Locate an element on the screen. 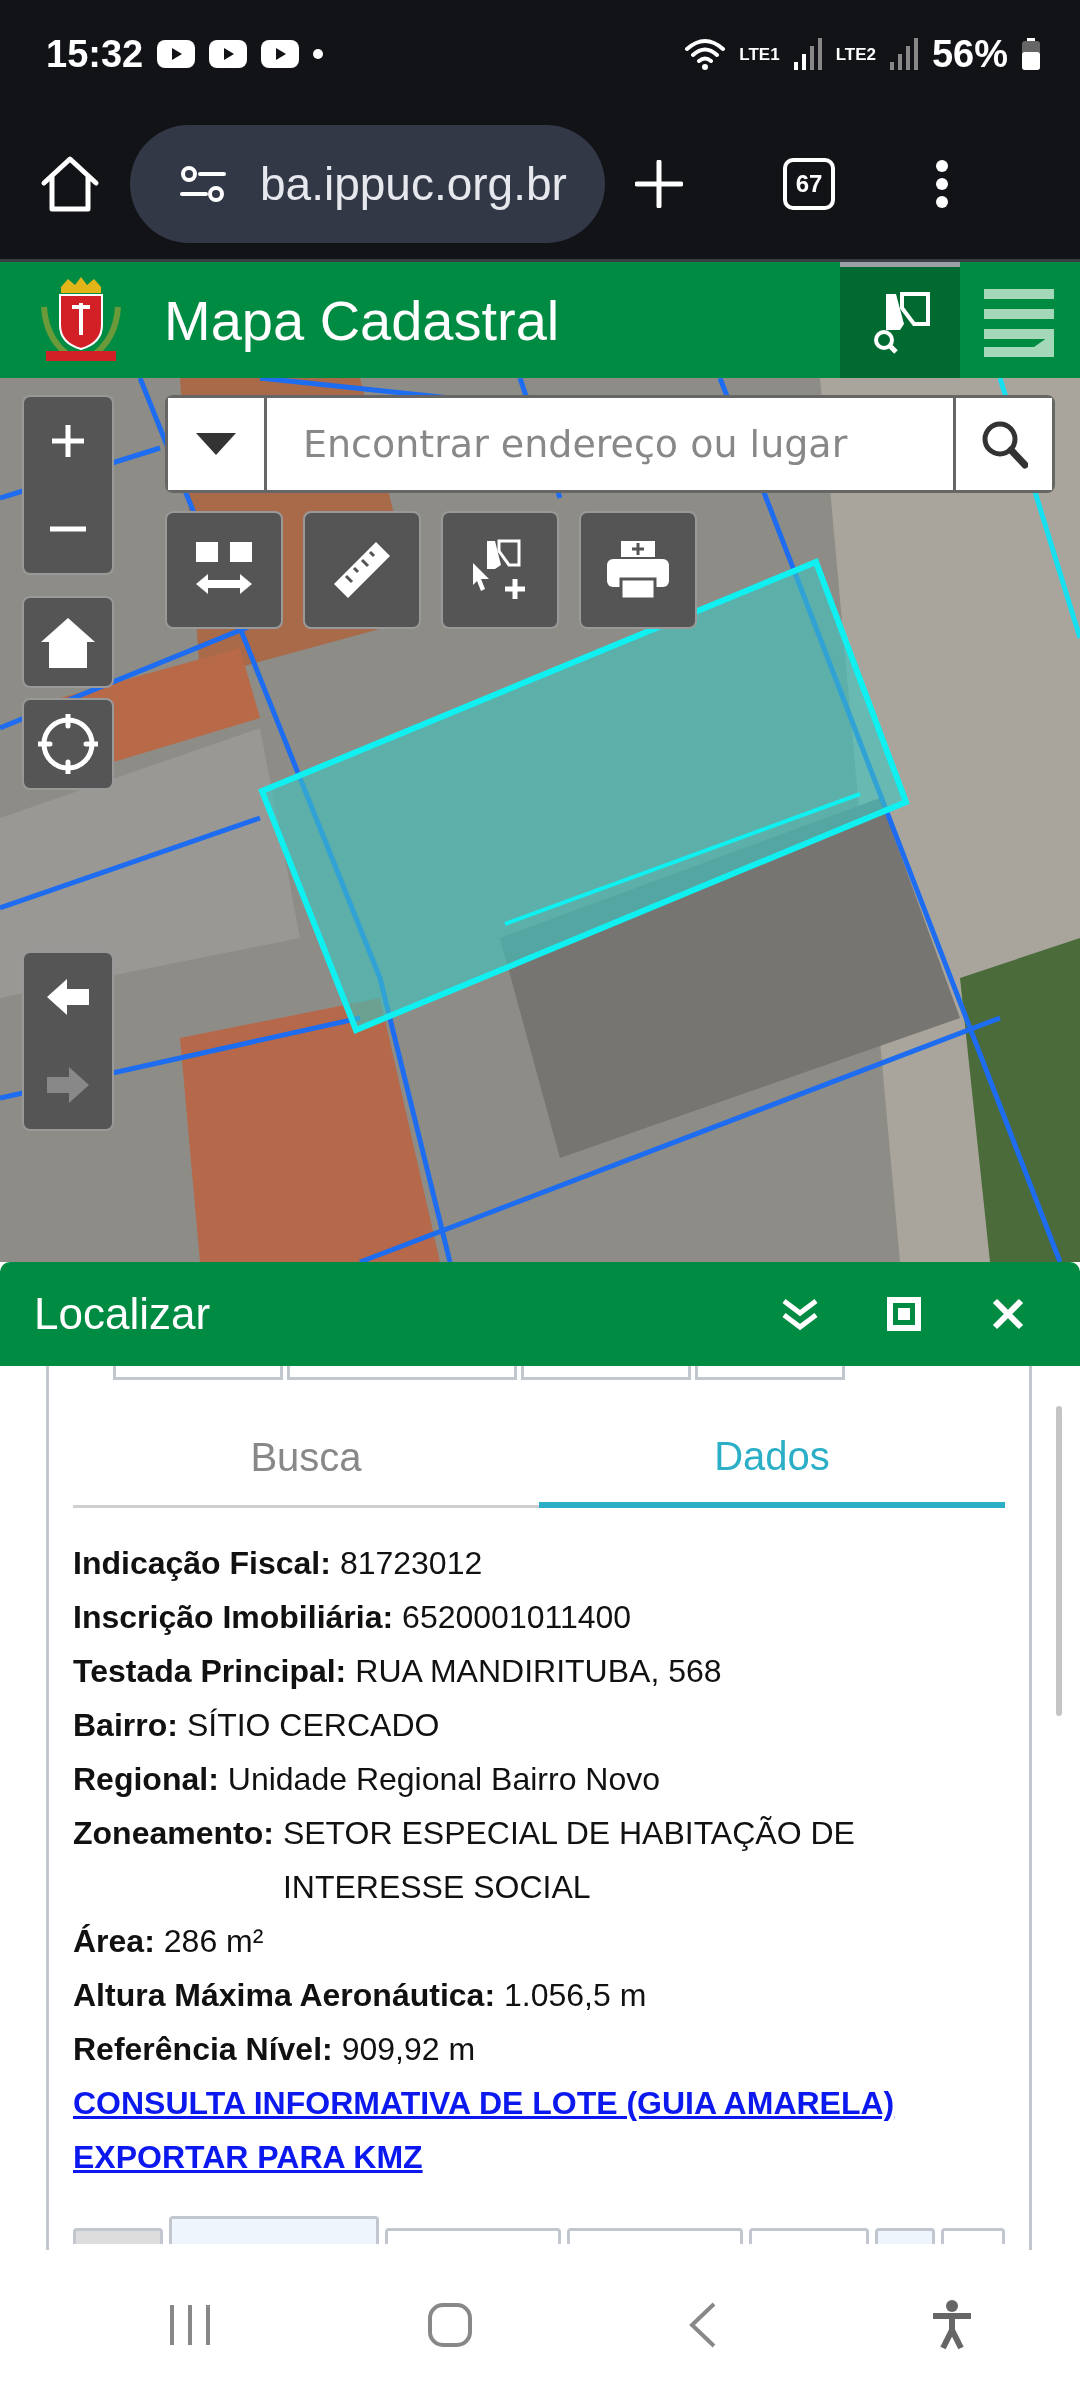  house-icon is located at coordinates (68, 642).